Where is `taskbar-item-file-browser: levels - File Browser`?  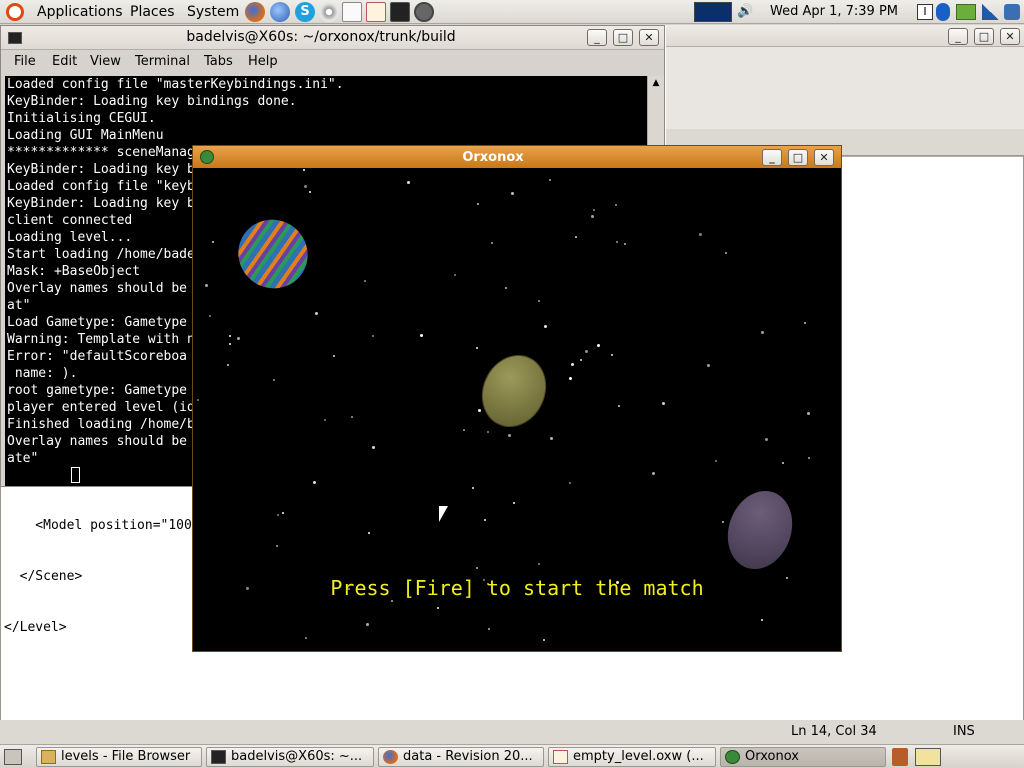 taskbar-item-file-browser: levels - File Browser is located at coordinates (119, 757).